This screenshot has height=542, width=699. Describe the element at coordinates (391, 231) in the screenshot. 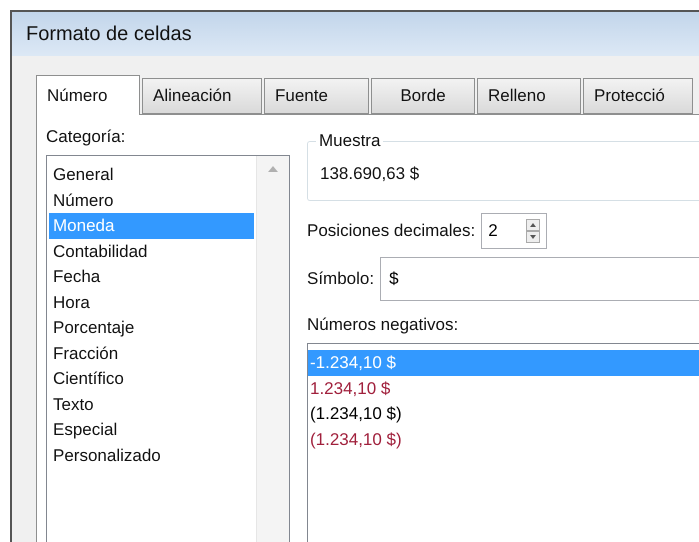

I see `decimals-label: Posiciones decimales:` at that location.